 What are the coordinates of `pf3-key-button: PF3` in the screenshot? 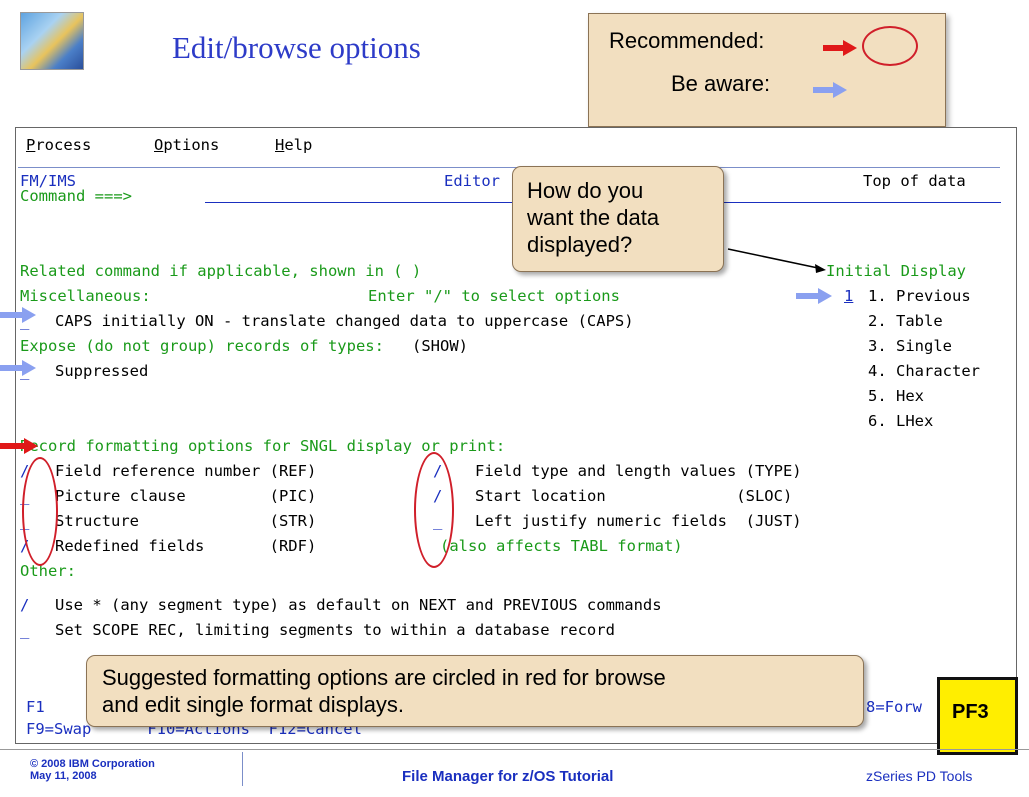 It's located at (977, 716).